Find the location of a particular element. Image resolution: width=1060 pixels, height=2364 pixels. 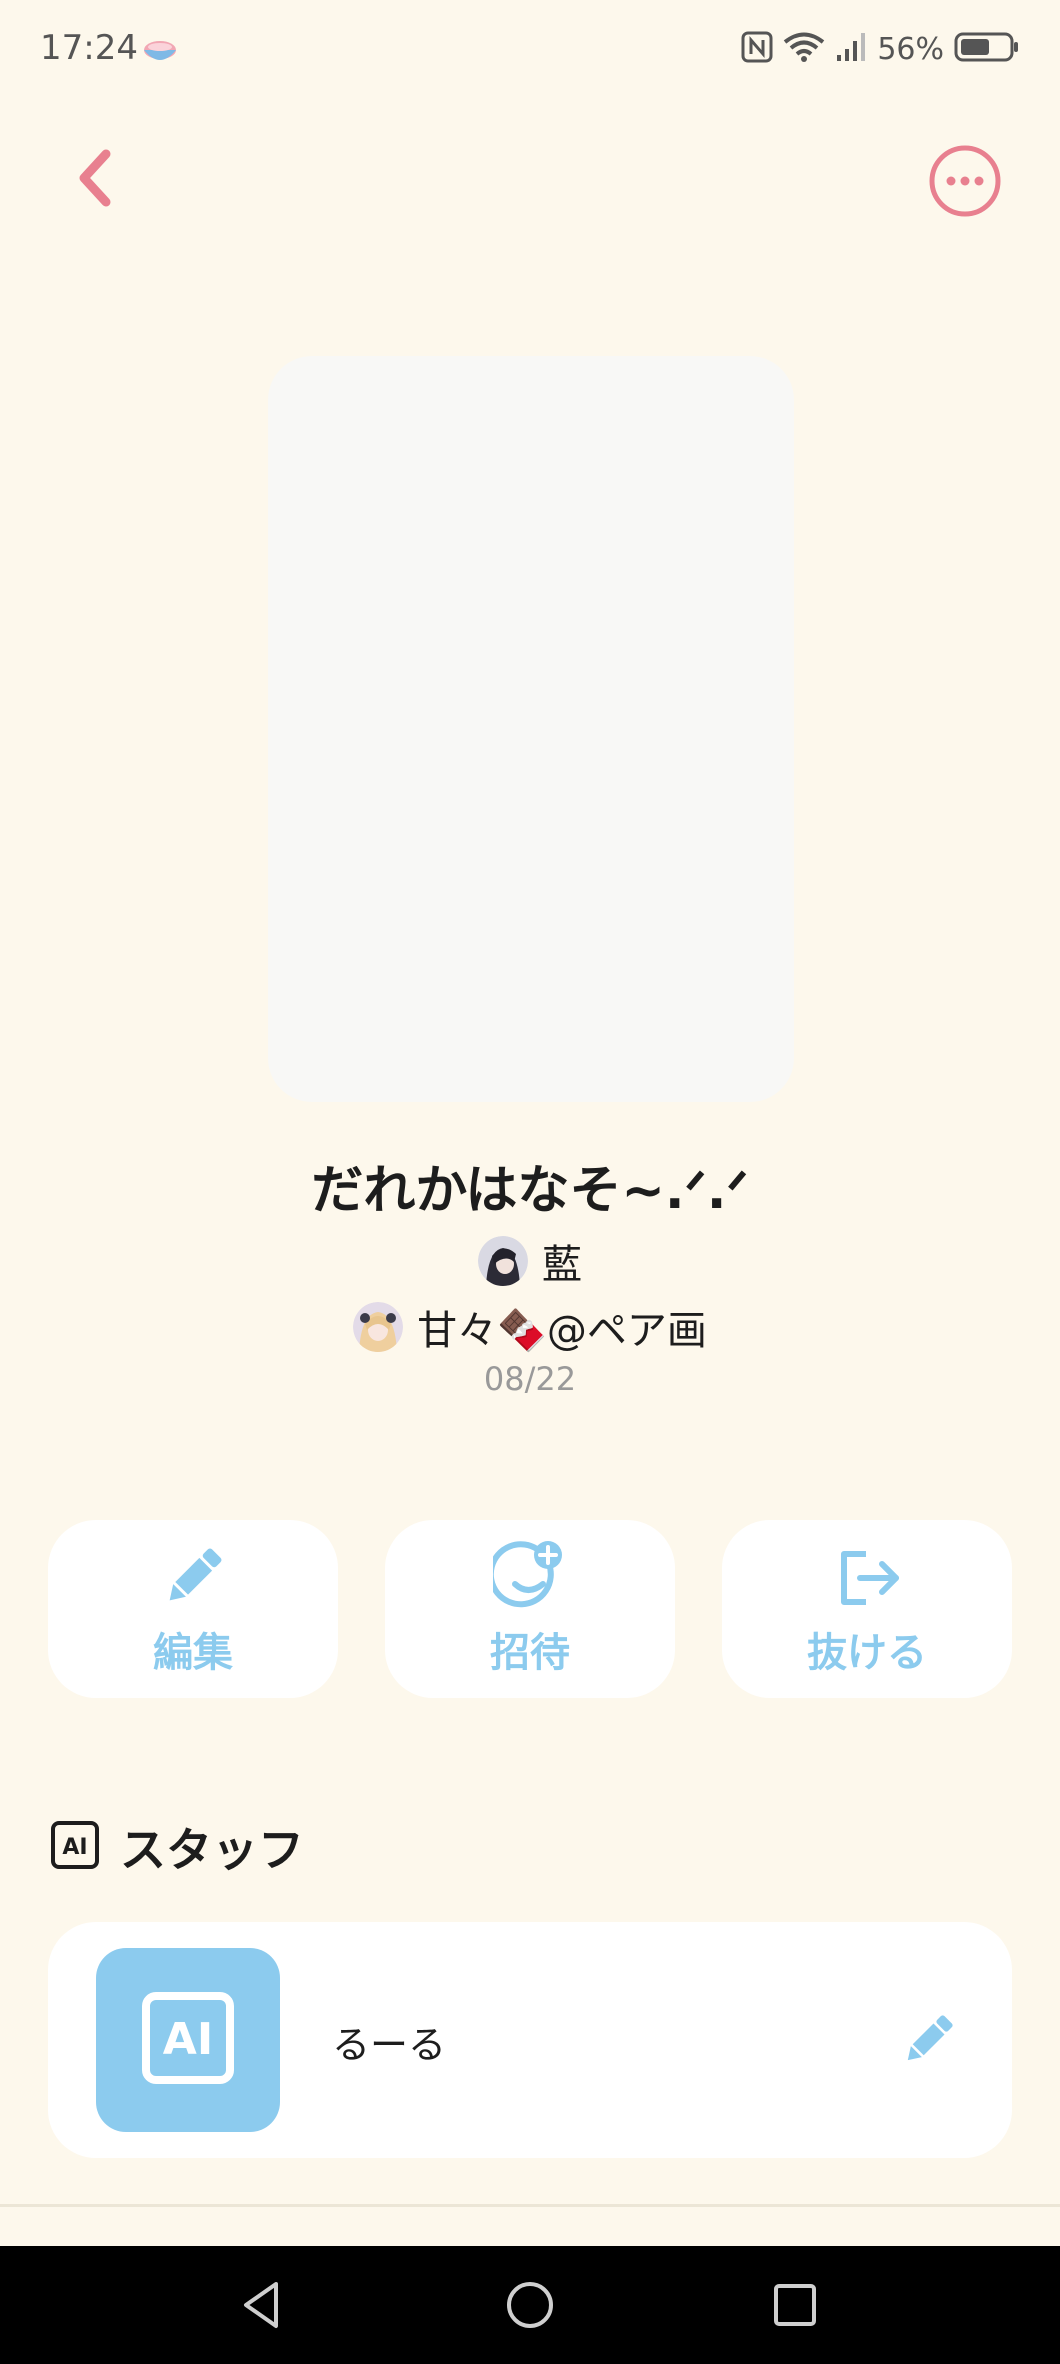

wifi-icon is located at coordinates (804, 49).